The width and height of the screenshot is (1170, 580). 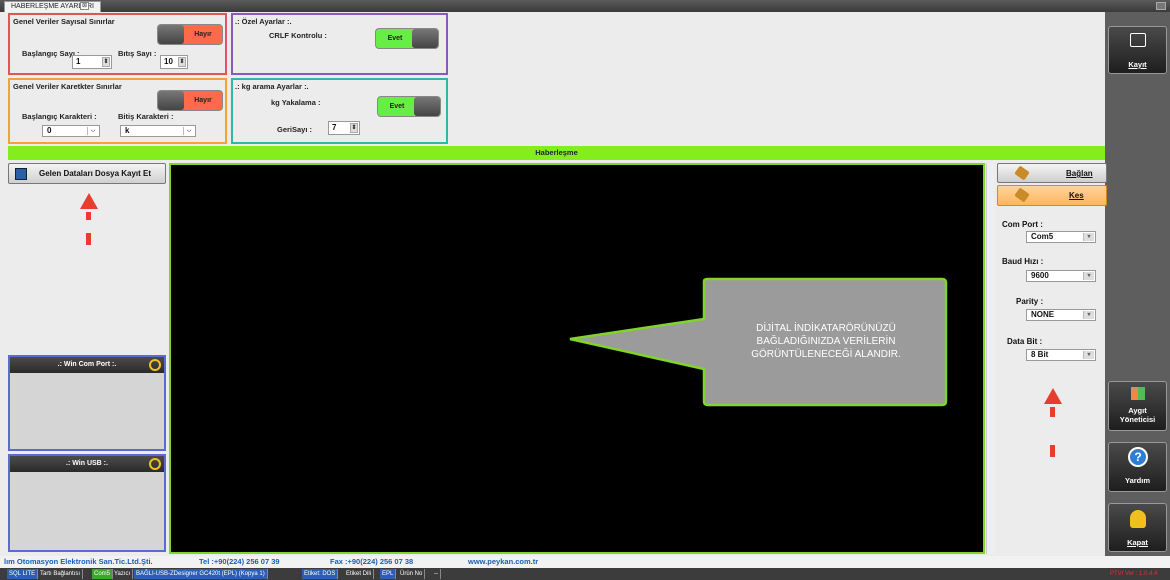 What do you see at coordinates (407, 38) in the screenshot?
I see `crlf-toggle: Evet` at bounding box center [407, 38].